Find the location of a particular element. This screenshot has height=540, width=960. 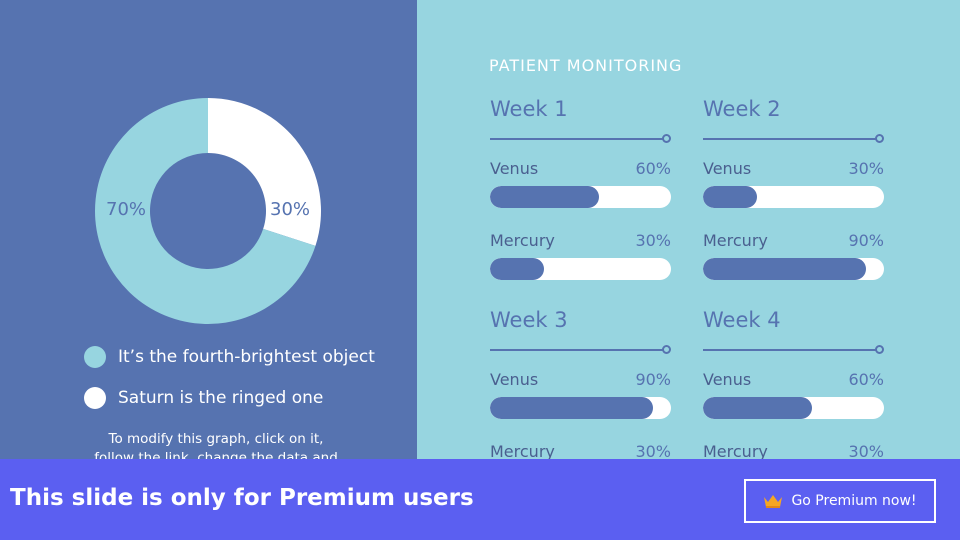

donut-label-30: 30% is located at coordinates (290, 209).